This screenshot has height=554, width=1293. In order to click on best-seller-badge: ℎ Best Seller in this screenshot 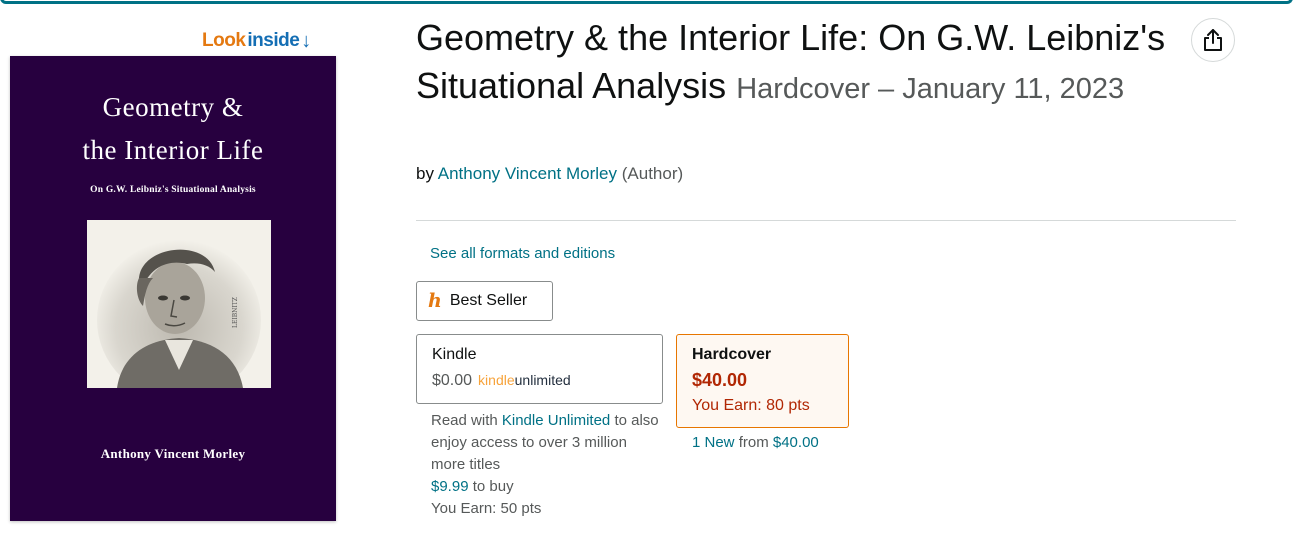, I will do `click(484, 301)`.